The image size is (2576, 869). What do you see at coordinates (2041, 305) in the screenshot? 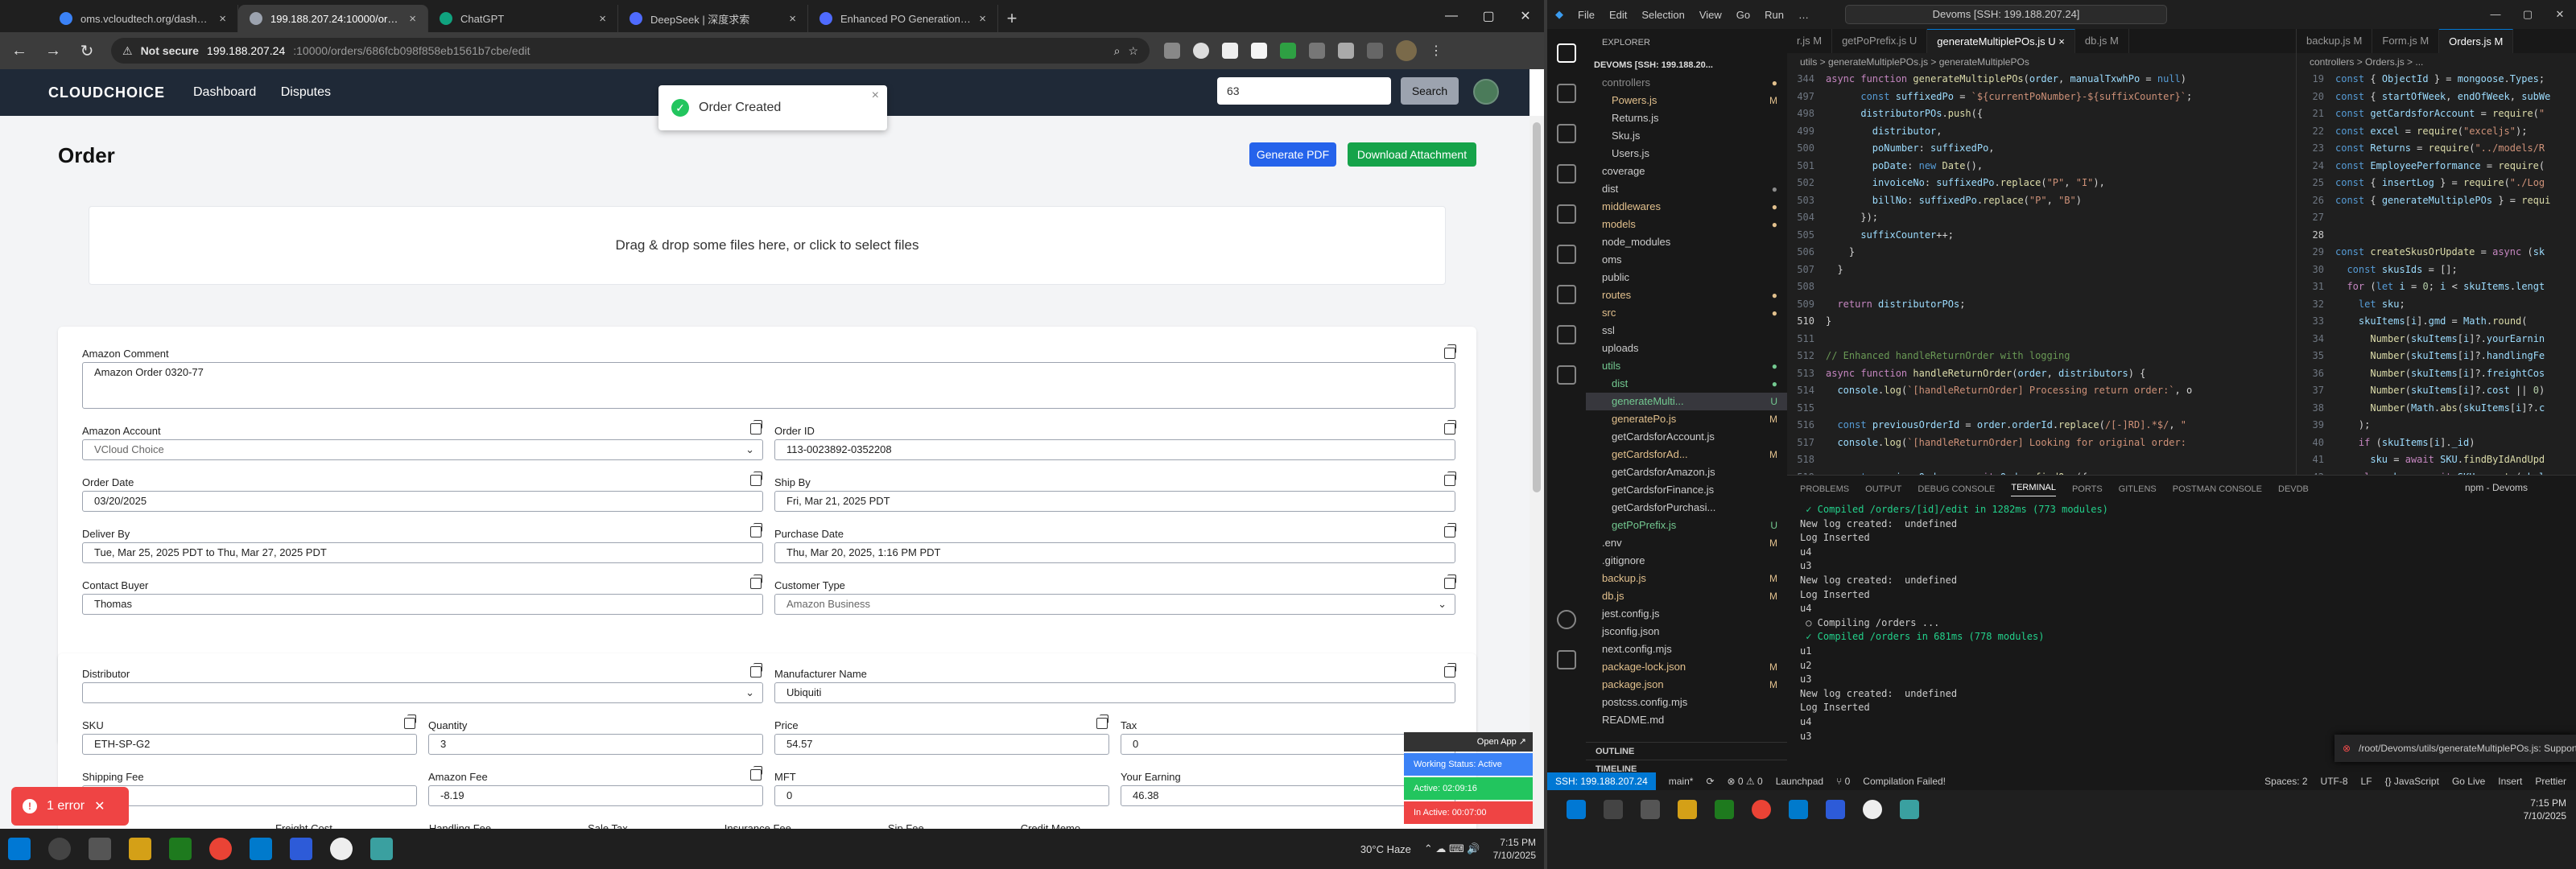
I see `code-line: 509 return distributorPOs;` at bounding box center [2041, 305].